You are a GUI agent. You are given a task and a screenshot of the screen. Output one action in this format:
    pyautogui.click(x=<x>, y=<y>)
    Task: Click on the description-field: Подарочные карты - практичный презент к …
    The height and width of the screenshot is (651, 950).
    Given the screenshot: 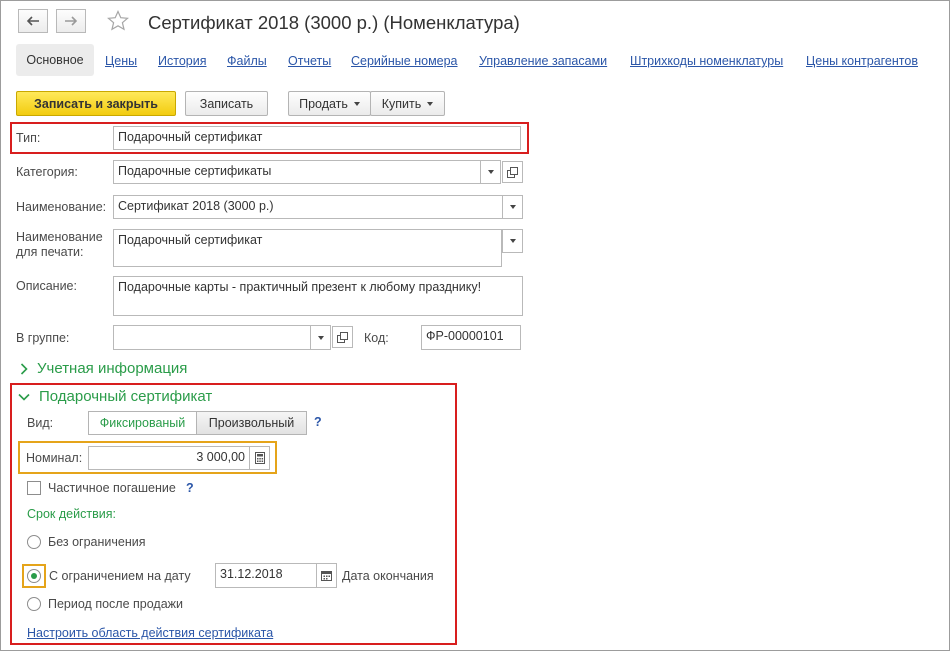 What is the action you would take?
    pyautogui.click(x=318, y=296)
    